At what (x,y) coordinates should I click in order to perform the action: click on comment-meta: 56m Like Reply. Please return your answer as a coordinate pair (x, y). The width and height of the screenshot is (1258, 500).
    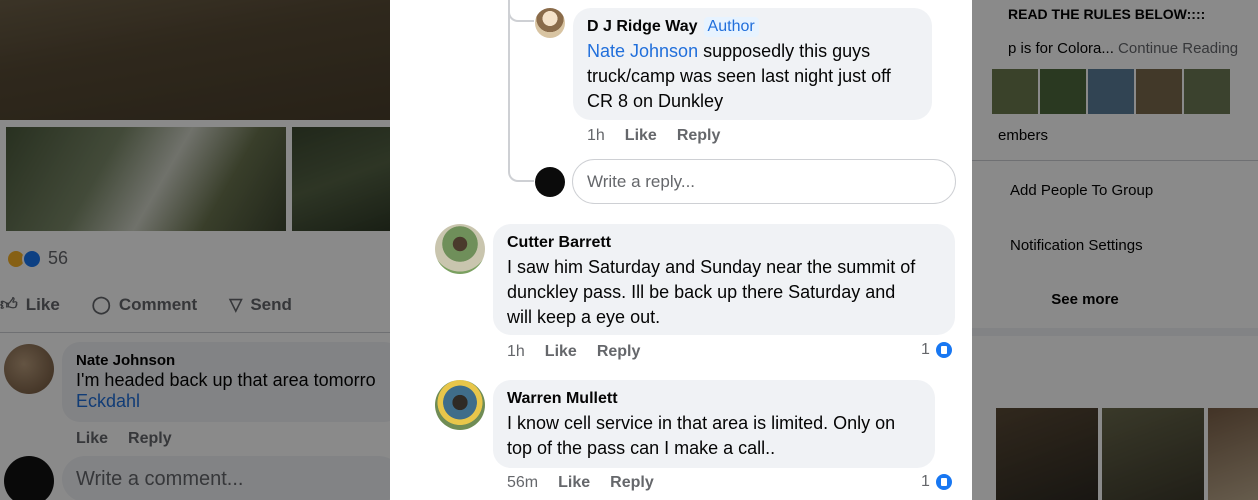
    Looking at the image, I should click on (590, 483).